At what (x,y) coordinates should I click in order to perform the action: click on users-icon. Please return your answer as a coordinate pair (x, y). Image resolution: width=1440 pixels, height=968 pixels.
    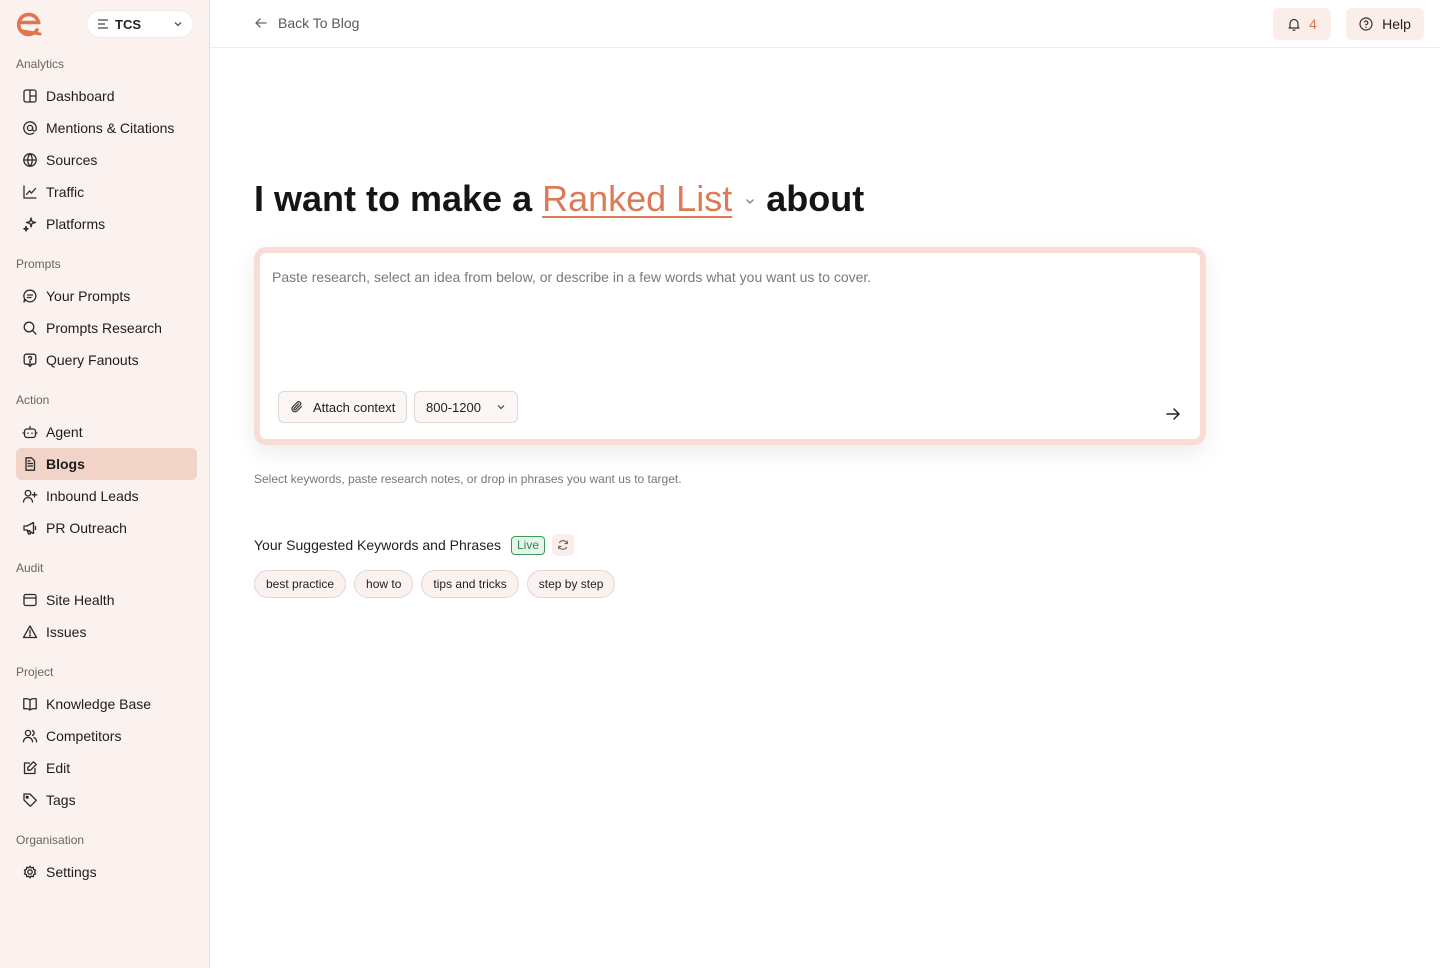
    Looking at the image, I should click on (30, 736).